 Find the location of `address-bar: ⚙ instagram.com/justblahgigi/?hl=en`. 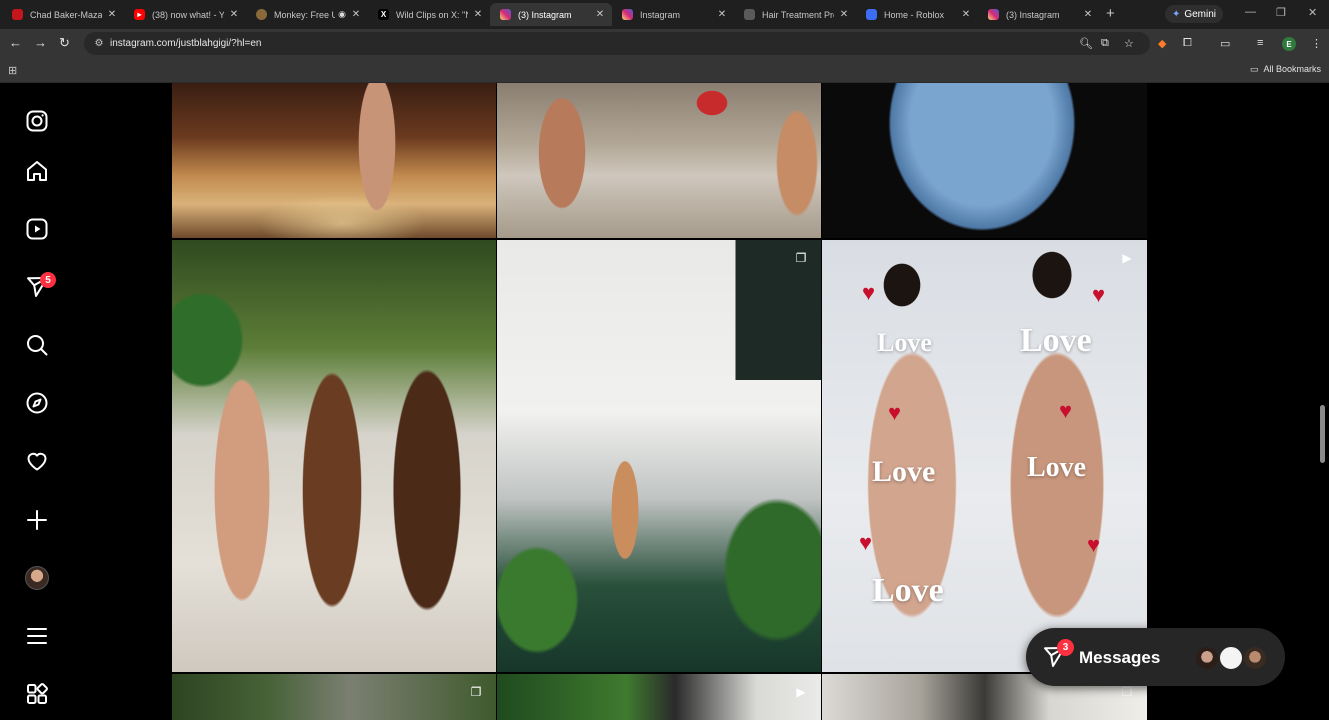

address-bar: ⚙ instagram.com/justblahgigi/?hl=en is located at coordinates (617, 43).